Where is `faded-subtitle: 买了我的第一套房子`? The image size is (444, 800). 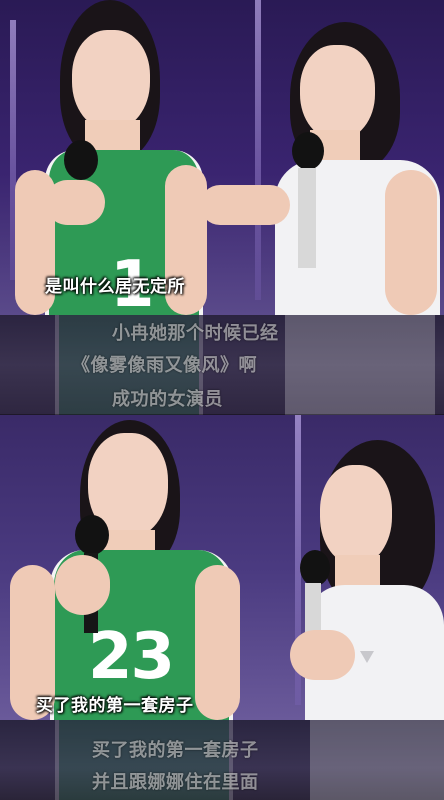
faded-subtitle: 买了我的第一套房子 is located at coordinates (175, 750).